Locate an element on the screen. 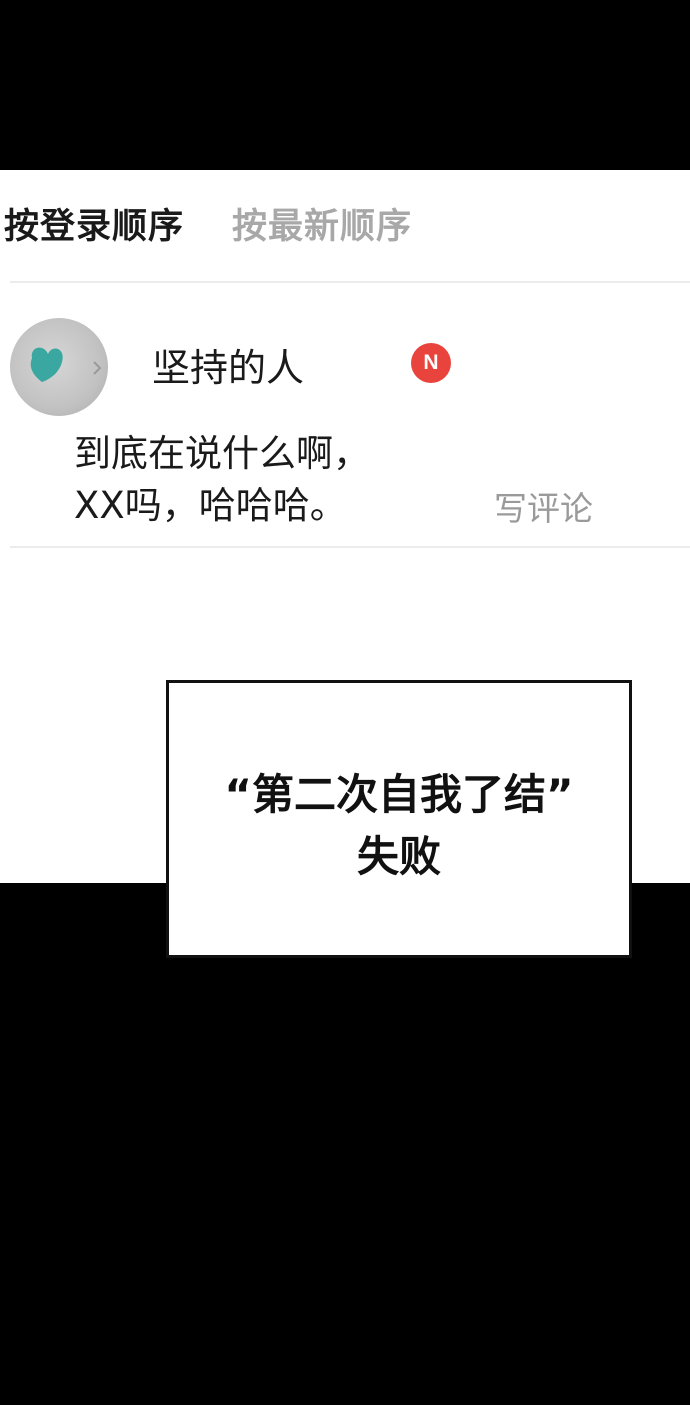 This screenshot has height=1405, width=690. comment-line: XX吗，哈哈哈。 is located at coordinates (210, 505).